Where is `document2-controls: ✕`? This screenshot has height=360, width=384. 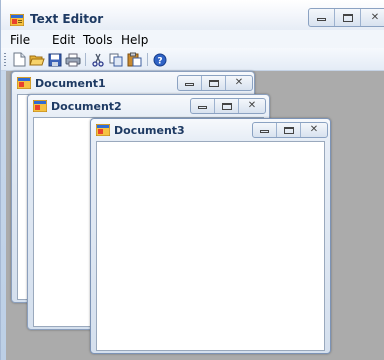
document2-controls: ✕ is located at coordinates (228, 106).